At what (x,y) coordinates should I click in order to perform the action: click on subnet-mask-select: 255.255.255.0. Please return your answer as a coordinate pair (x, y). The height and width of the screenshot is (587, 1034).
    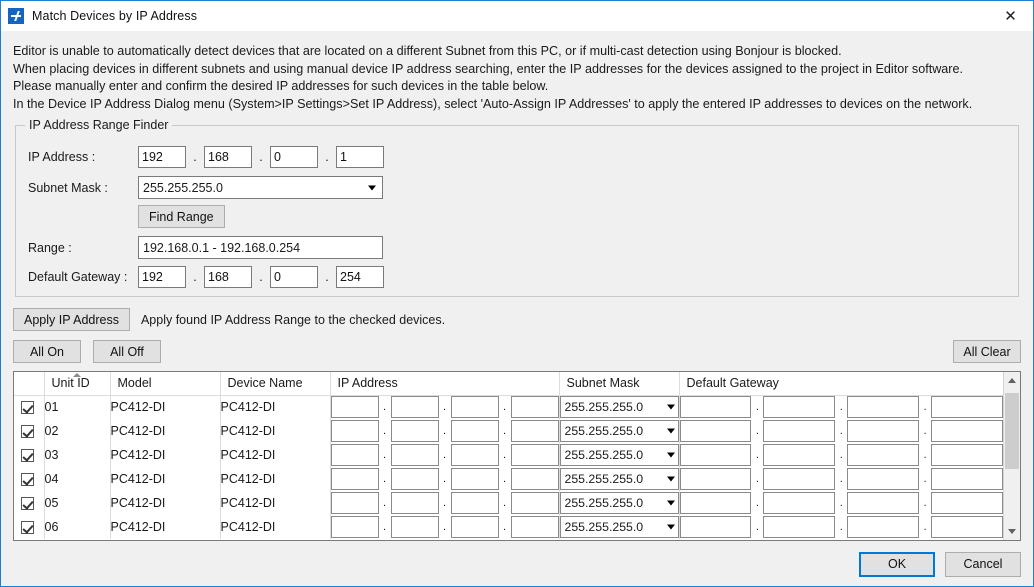
    Looking at the image, I should click on (260, 187).